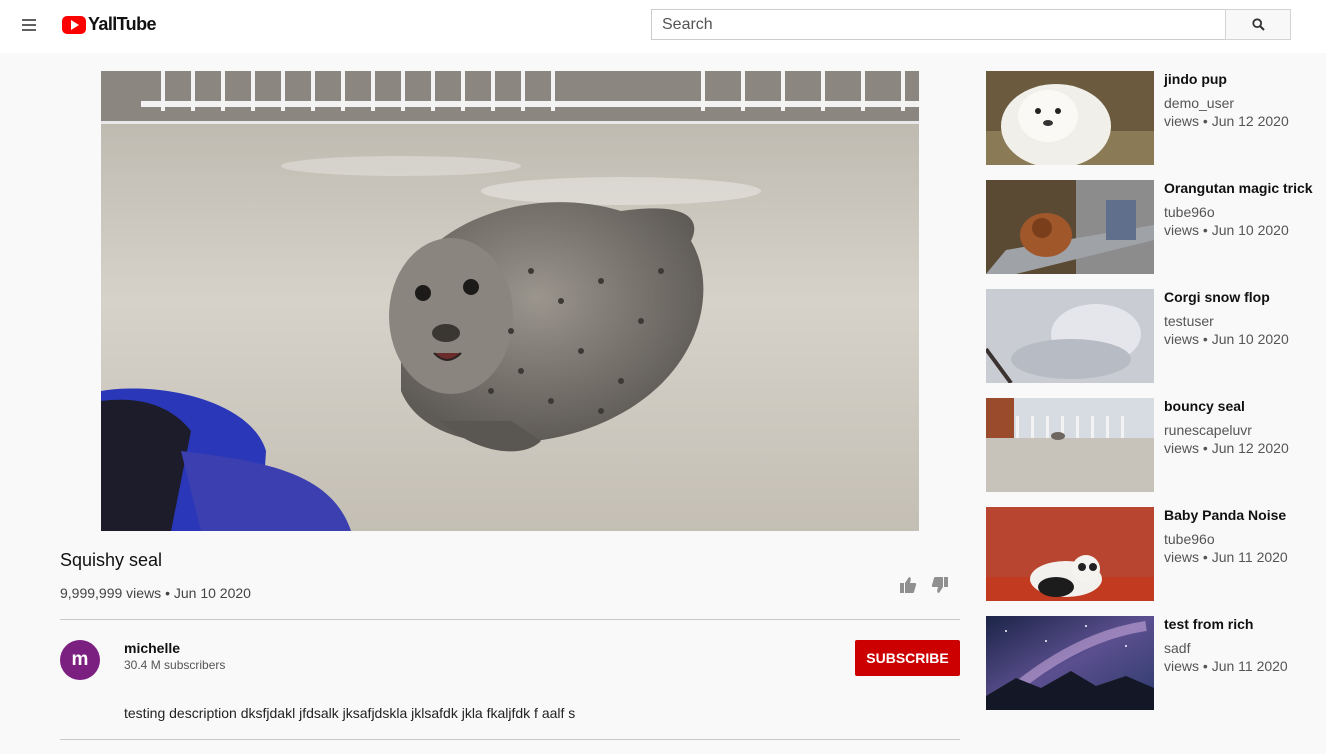  Describe the element at coordinates (155, 593) in the screenshot. I see `video-meta: 9,999,999 views • Jun 10 2020` at that location.